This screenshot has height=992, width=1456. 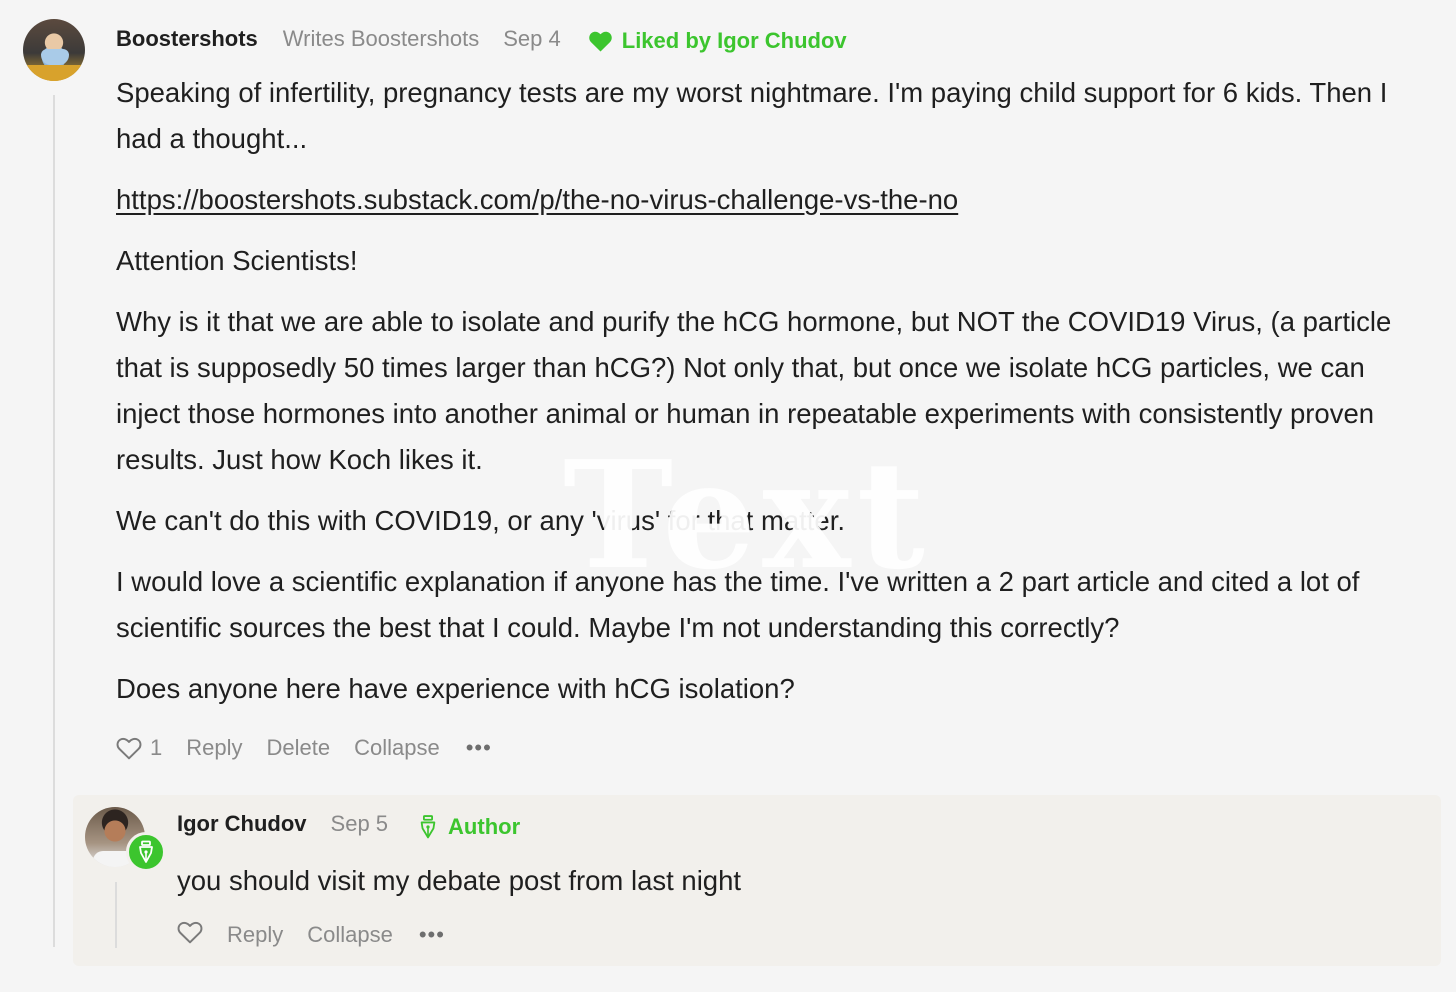 What do you see at coordinates (55, 57) in the screenshot?
I see `avatar-mask` at bounding box center [55, 57].